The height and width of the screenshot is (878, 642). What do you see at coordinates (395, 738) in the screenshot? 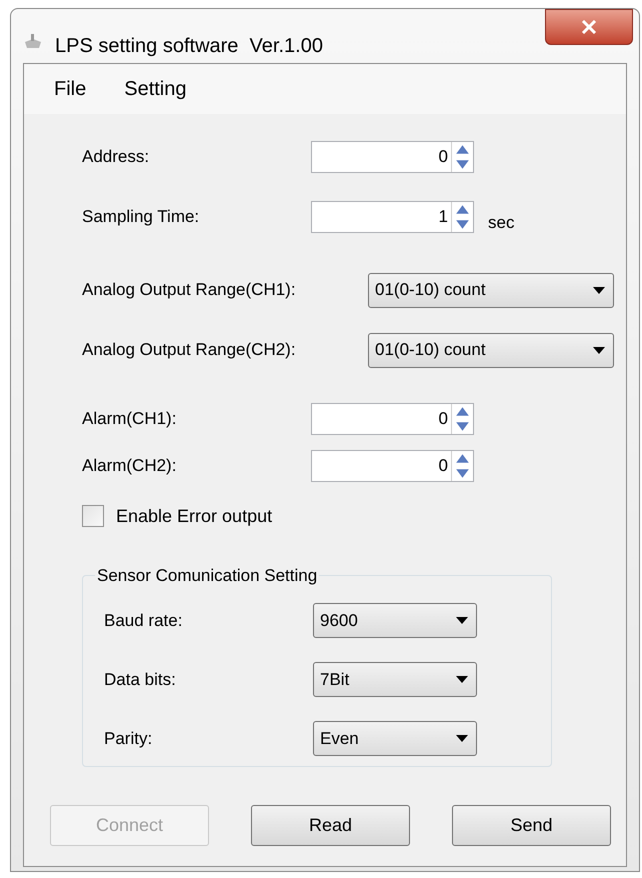
I see `dropdown: Even` at bounding box center [395, 738].